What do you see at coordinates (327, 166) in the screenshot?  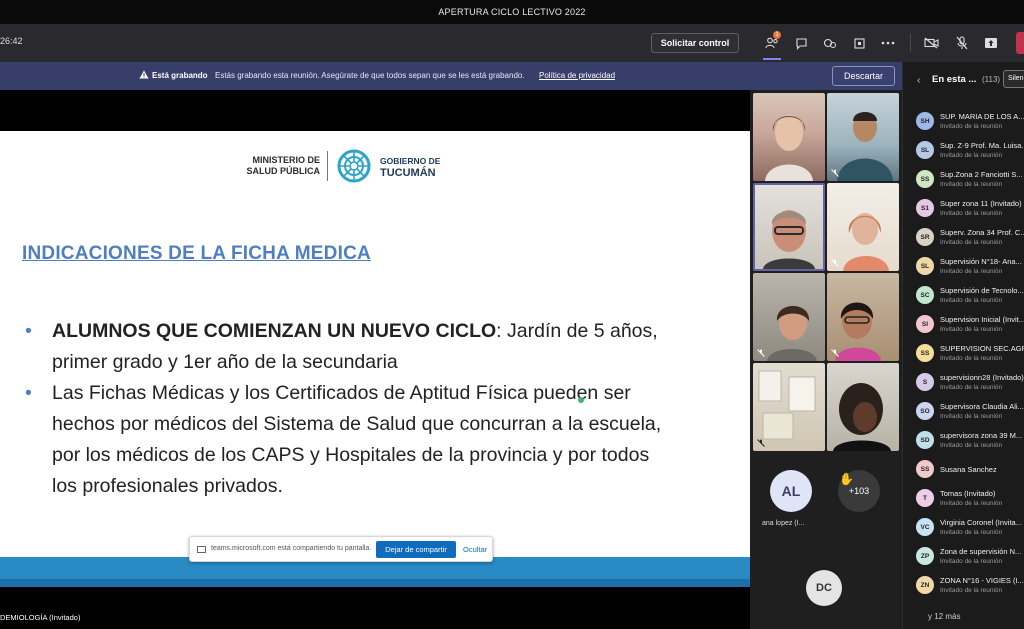 I see `logo-divider` at bounding box center [327, 166].